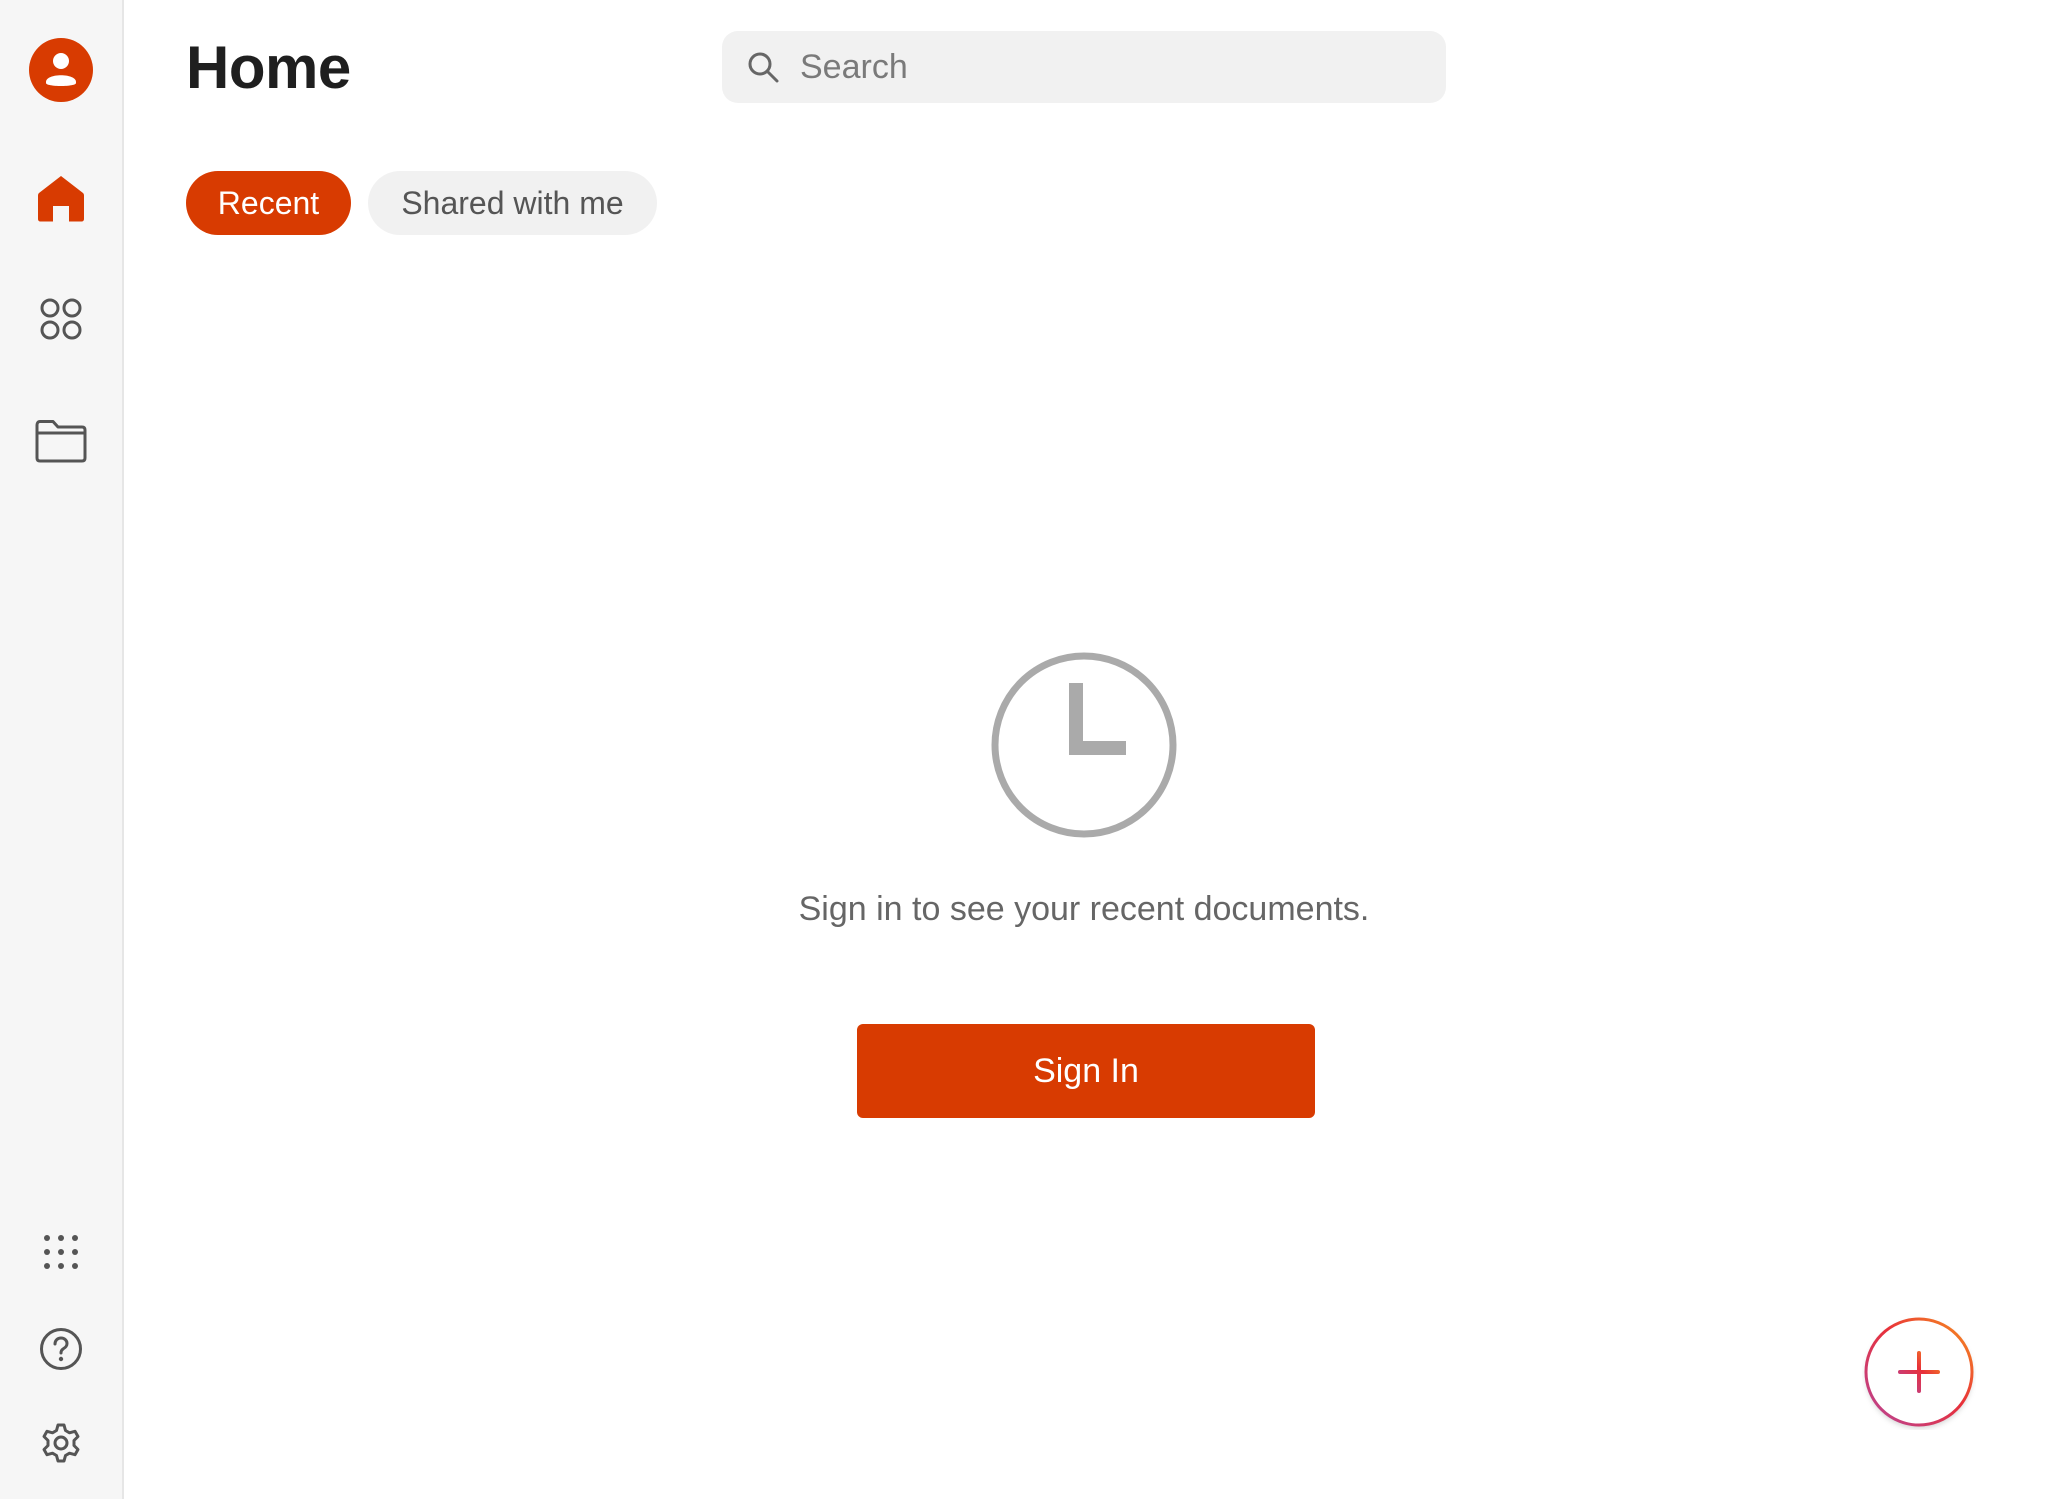 This screenshot has width=2045, height=1499. I want to click on sidebar-item-home, so click(61, 198).